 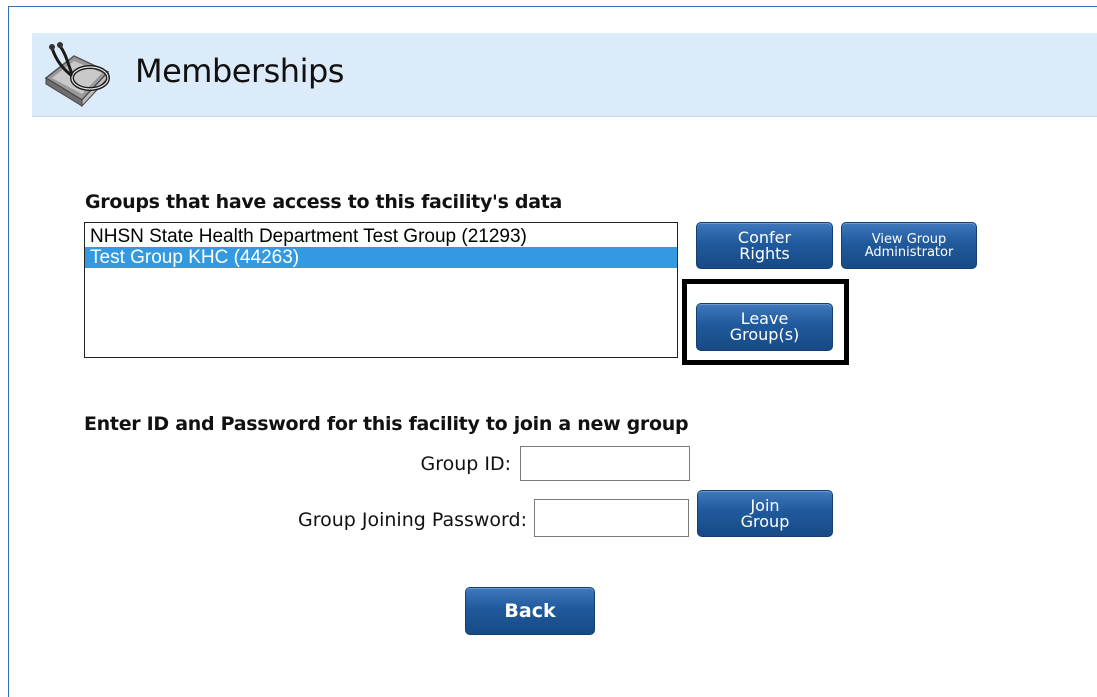 I want to click on group-id-input, so click(x=605, y=463).